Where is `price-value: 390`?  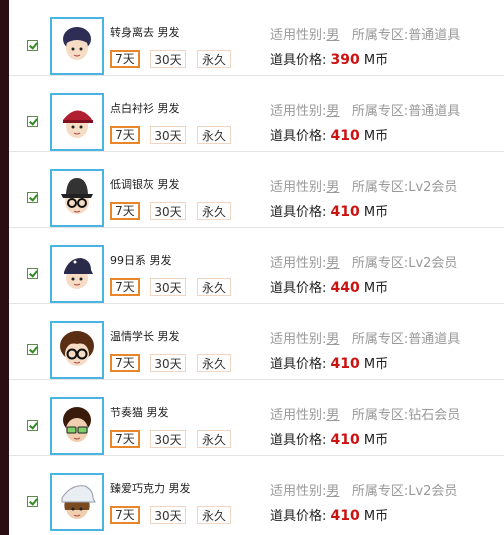
price-value: 390 is located at coordinates (345, 60).